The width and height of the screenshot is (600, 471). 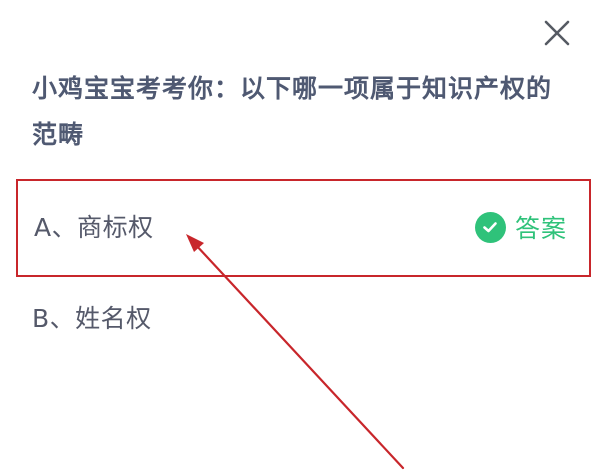 What do you see at coordinates (94, 227) in the screenshot?
I see `option-a-label: A、商标权` at bounding box center [94, 227].